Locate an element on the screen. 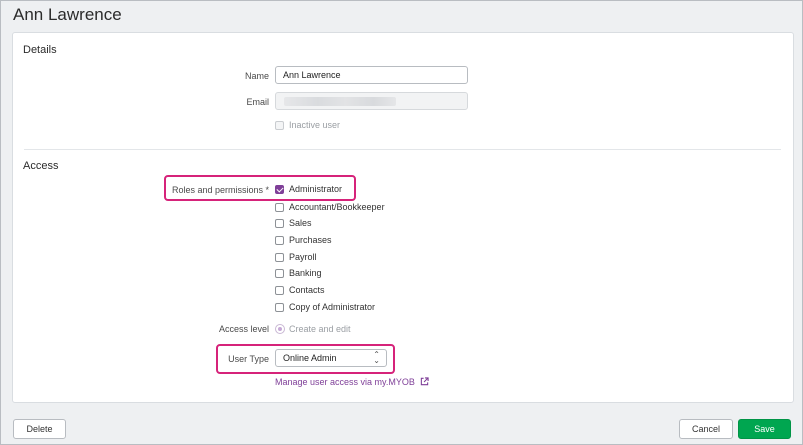 The height and width of the screenshot is (445, 803). delete-button: Delete is located at coordinates (39, 429).